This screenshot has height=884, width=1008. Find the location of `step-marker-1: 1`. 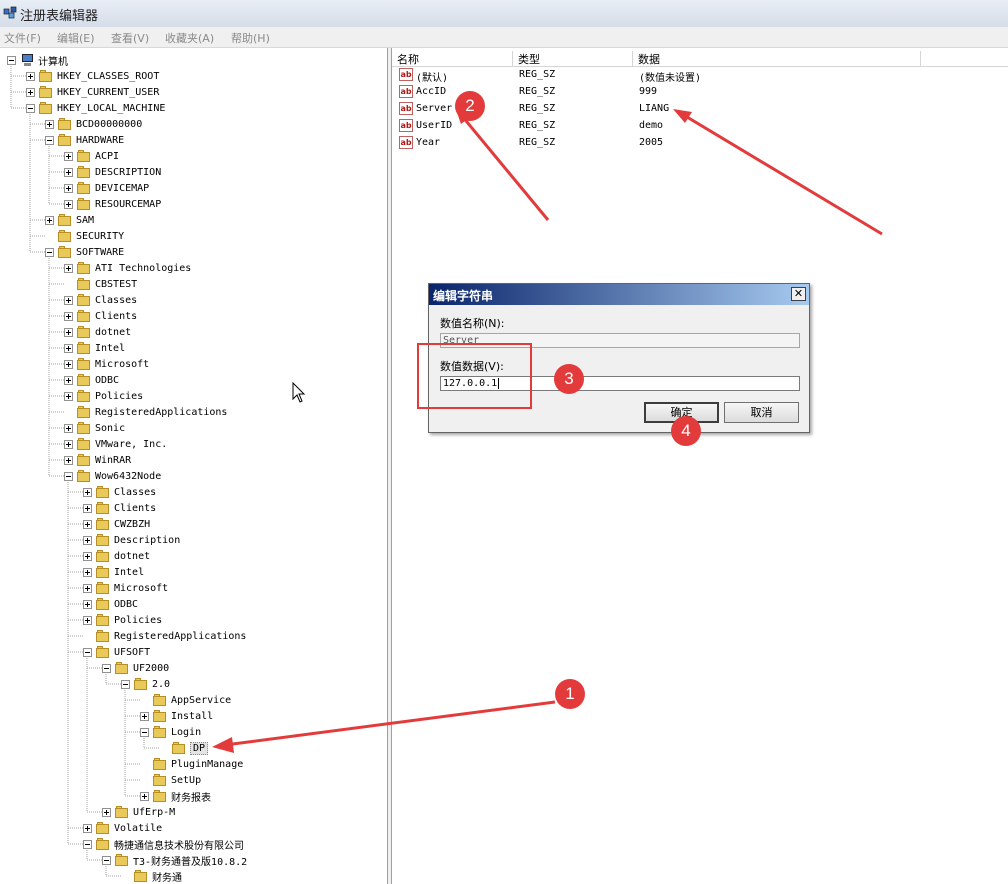

step-marker-1: 1 is located at coordinates (570, 694).